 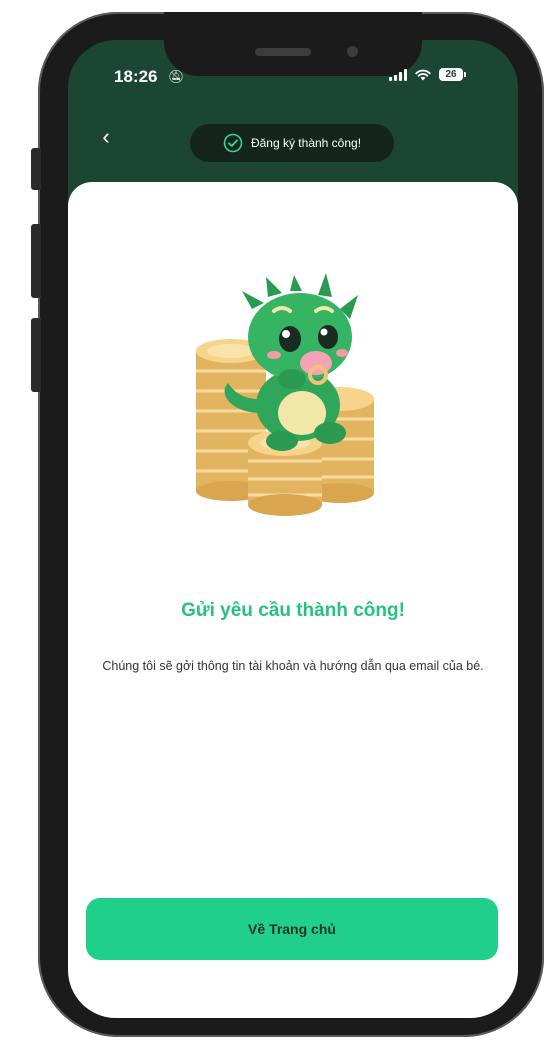 I want to click on notch-camera, so click(x=352, y=51).